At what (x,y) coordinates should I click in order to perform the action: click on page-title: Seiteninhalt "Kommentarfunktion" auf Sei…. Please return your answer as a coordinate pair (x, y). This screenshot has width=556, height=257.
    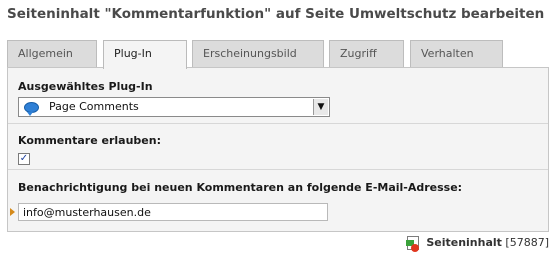
    Looking at the image, I should click on (276, 14).